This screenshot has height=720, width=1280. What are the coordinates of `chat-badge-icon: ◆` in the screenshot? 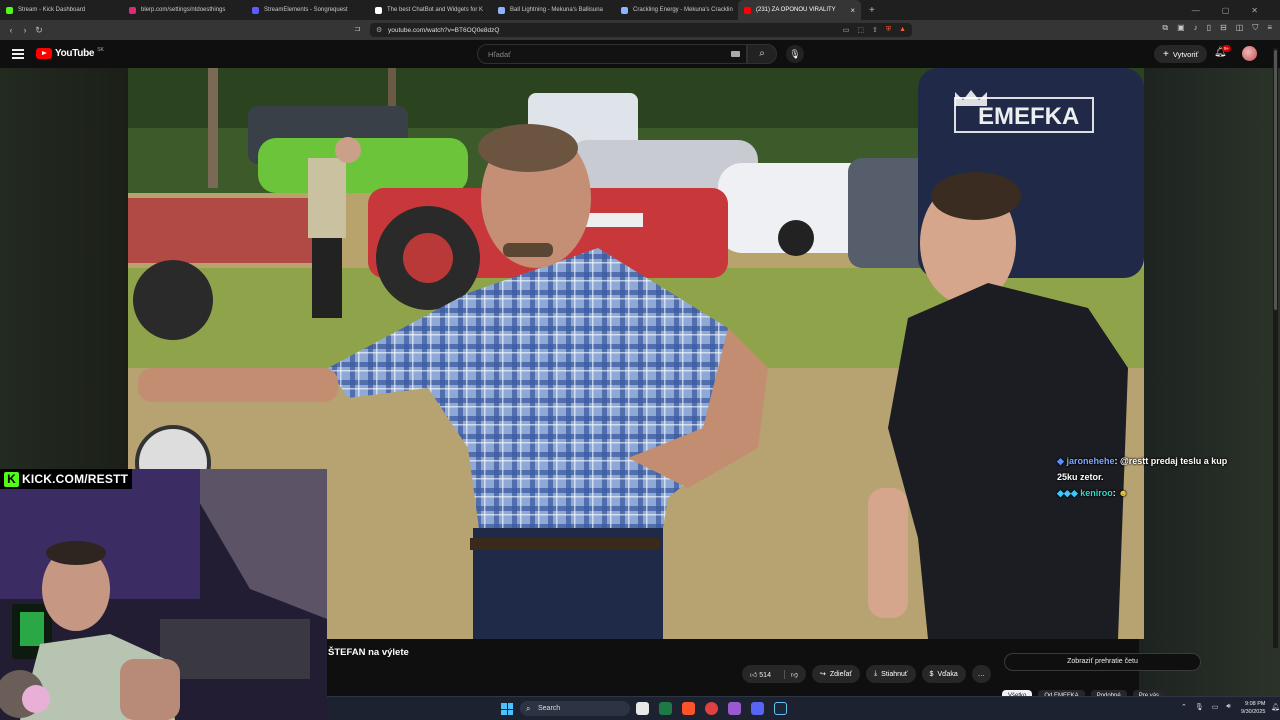 It's located at (1060, 461).